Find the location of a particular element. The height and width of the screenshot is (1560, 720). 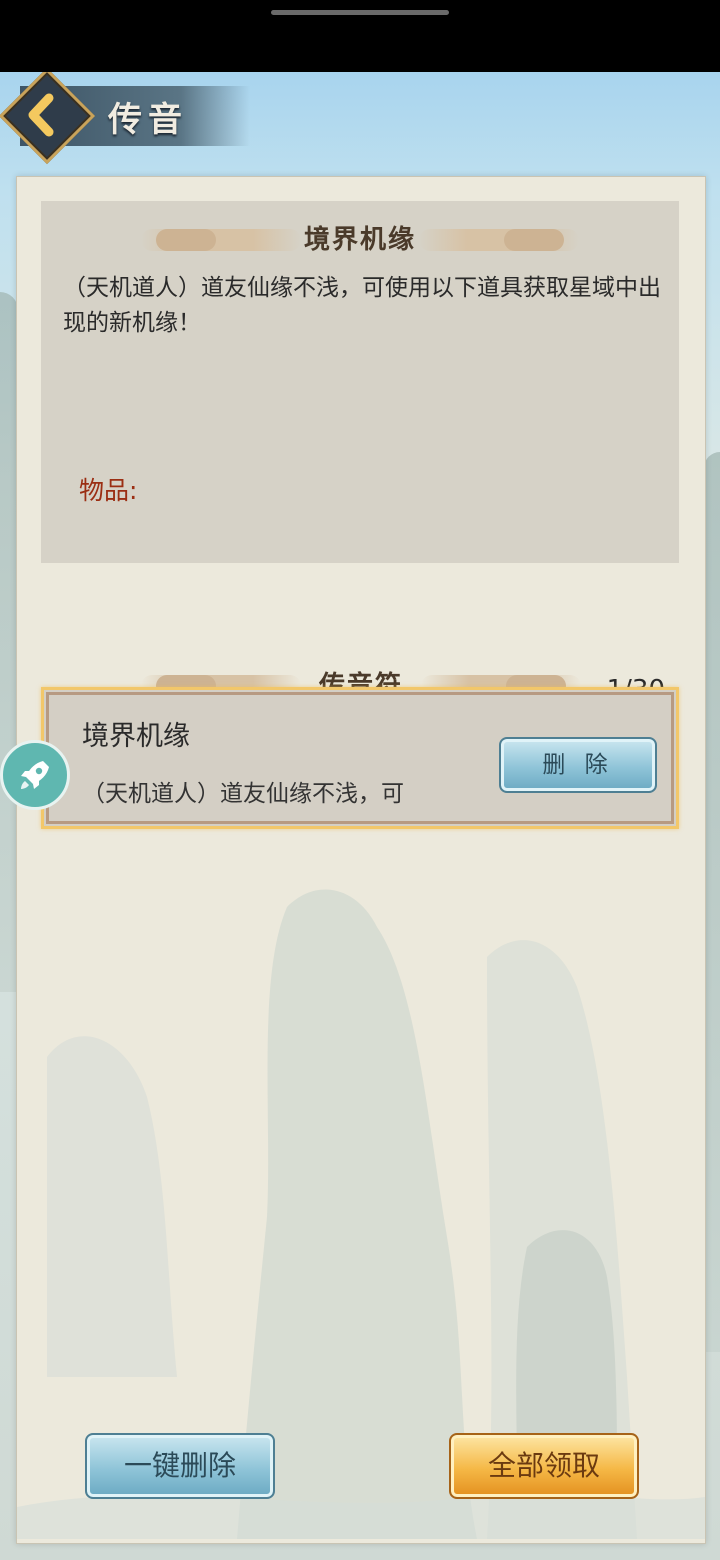

items-label: 物品: is located at coordinates (108, 490).